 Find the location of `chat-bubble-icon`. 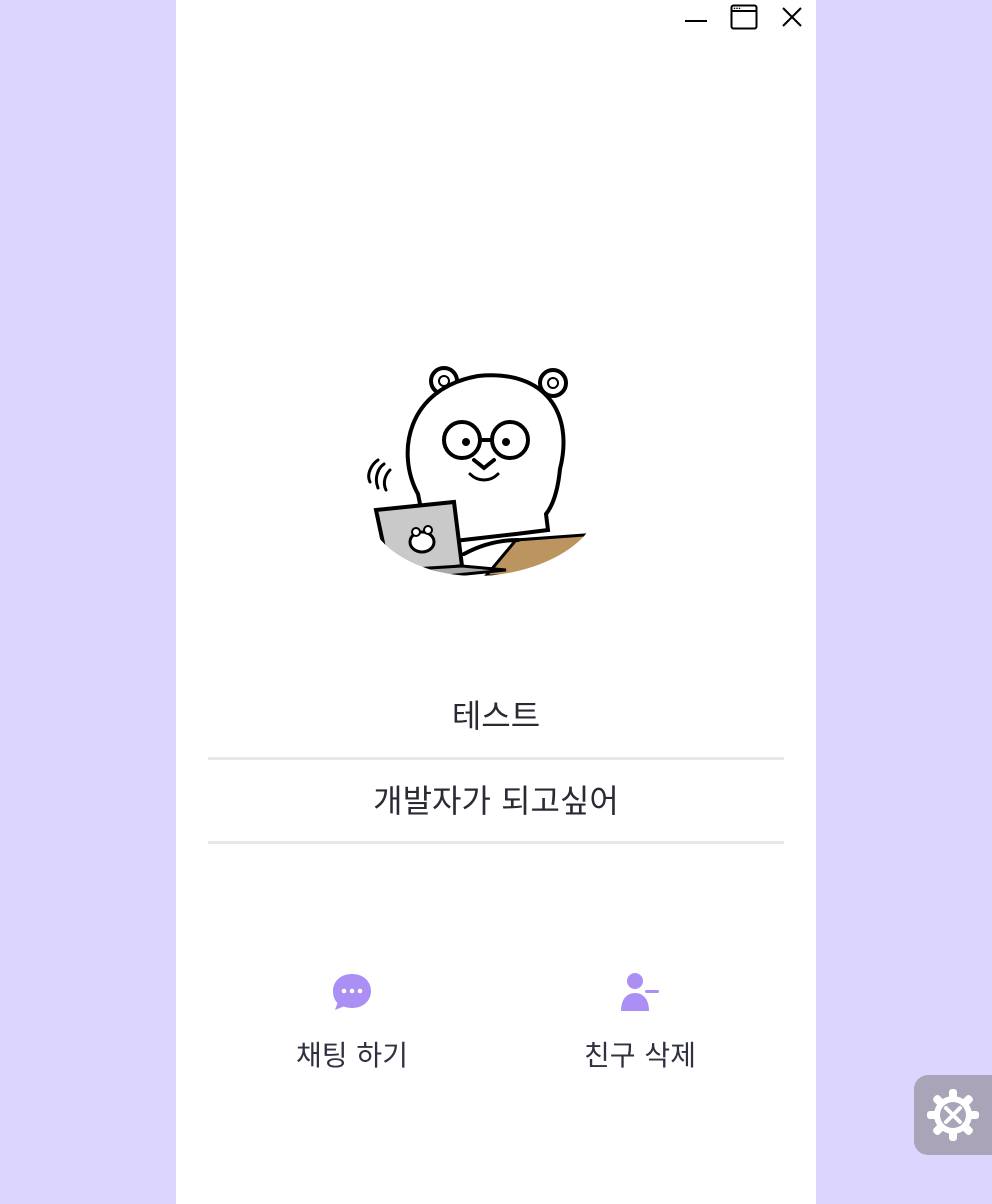

chat-bubble-icon is located at coordinates (352, 992).